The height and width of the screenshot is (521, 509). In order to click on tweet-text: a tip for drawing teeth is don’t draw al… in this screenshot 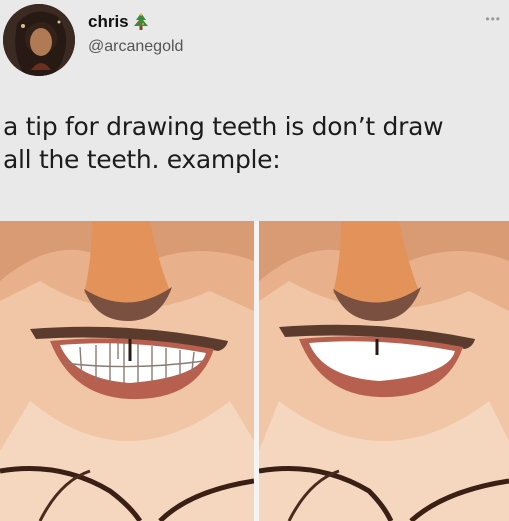, I will do `click(253, 143)`.